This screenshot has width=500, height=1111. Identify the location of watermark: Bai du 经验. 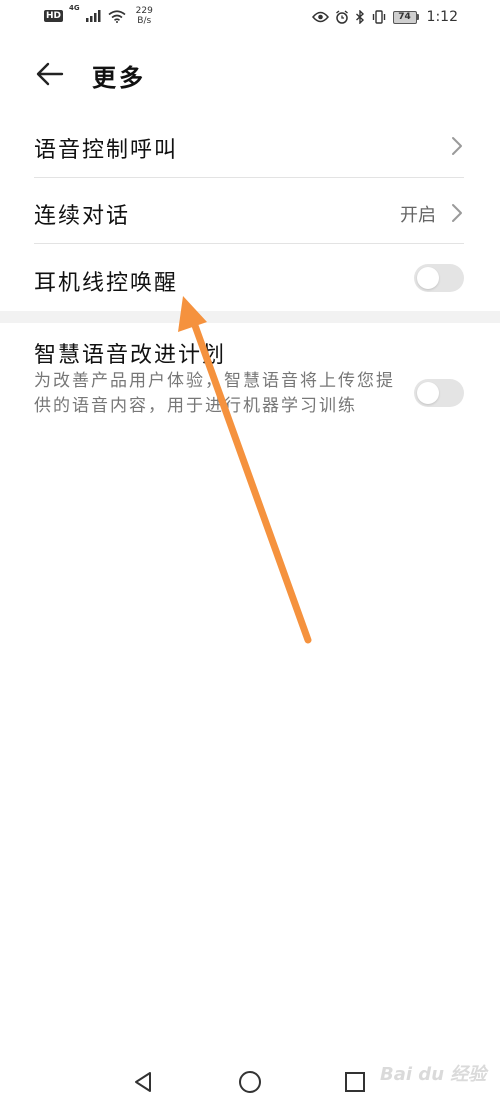
(433, 1074).